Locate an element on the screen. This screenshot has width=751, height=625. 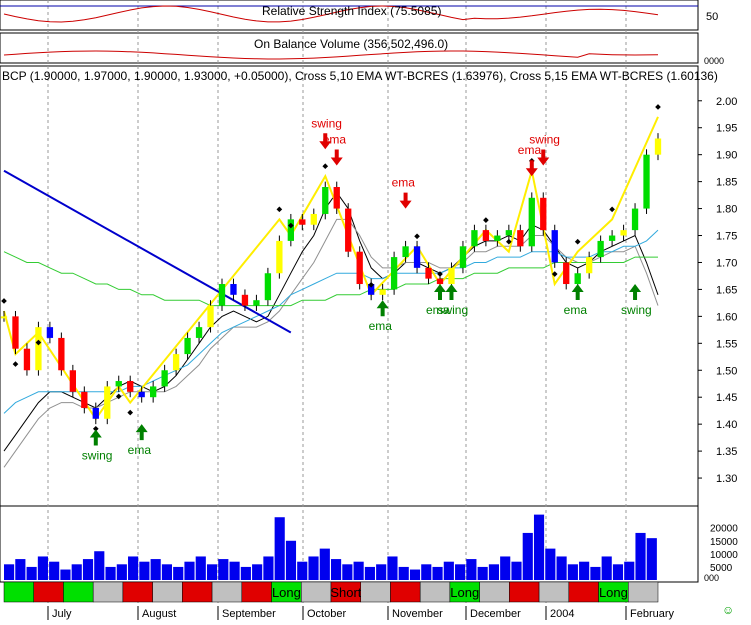
x-tick-label: August is located at coordinates (159, 614).